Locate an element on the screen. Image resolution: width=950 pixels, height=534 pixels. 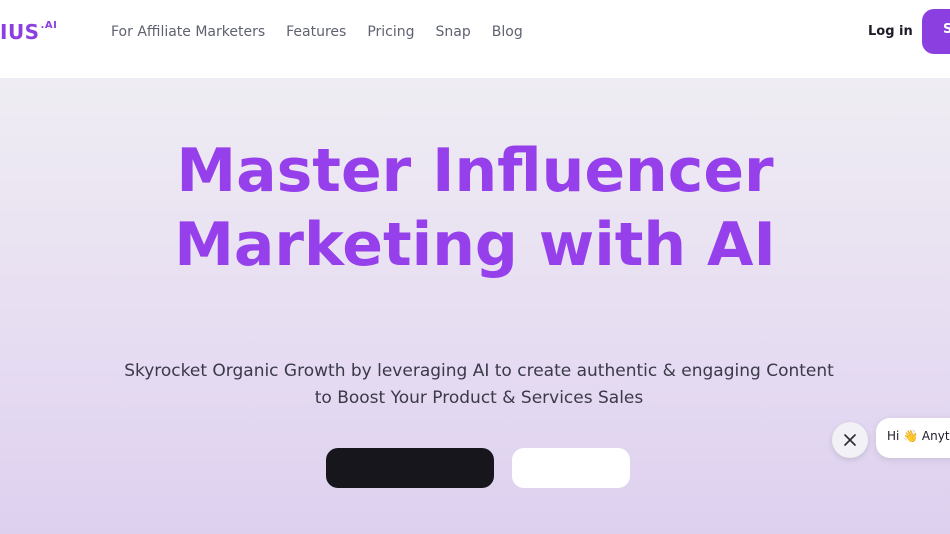
login-link: Log in is located at coordinates (890, 31).